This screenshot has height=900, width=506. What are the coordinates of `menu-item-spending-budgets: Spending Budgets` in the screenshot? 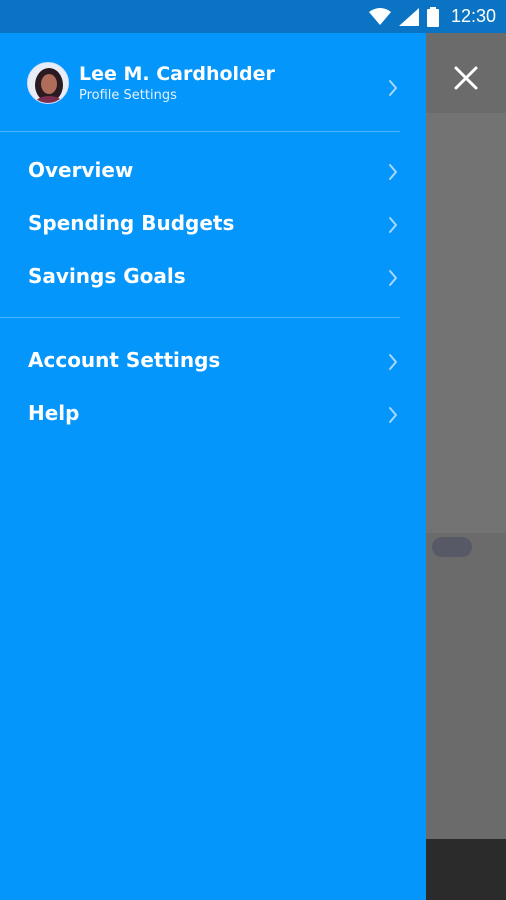 It's located at (213, 225).